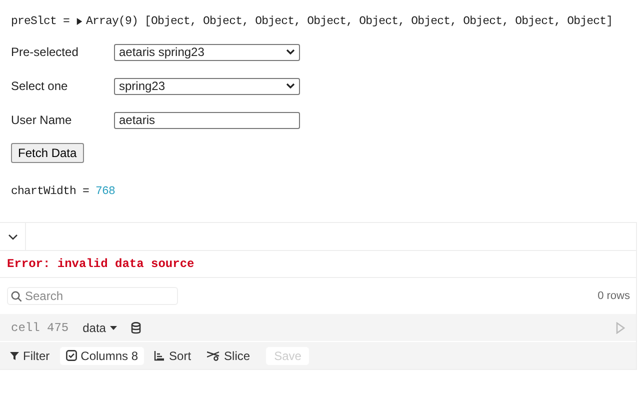  Describe the element at coordinates (207, 86) in the screenshot. I see `dropdown: spring23` at that location.